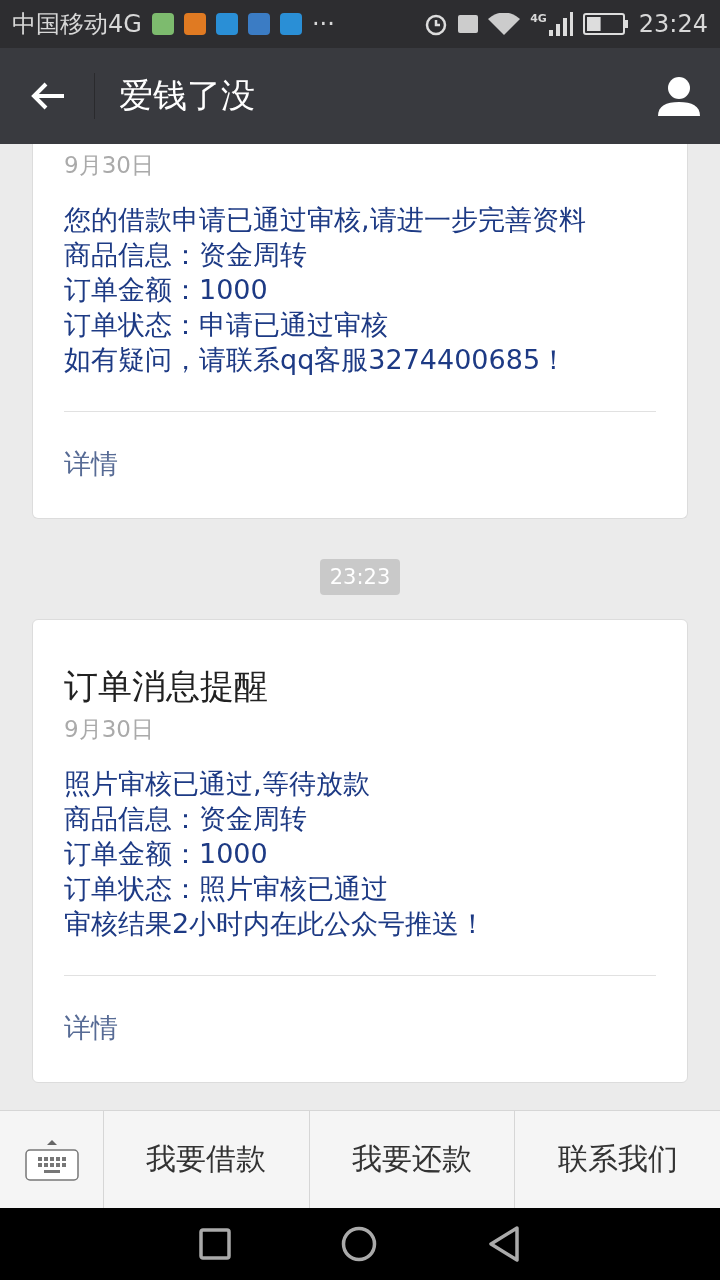 Image resolution: width=720 pixels, height=1280 pixels. Describe the element at coordinates (187, 95) in the screenshot. I see `chat-title: 爱钱了没` at that location.